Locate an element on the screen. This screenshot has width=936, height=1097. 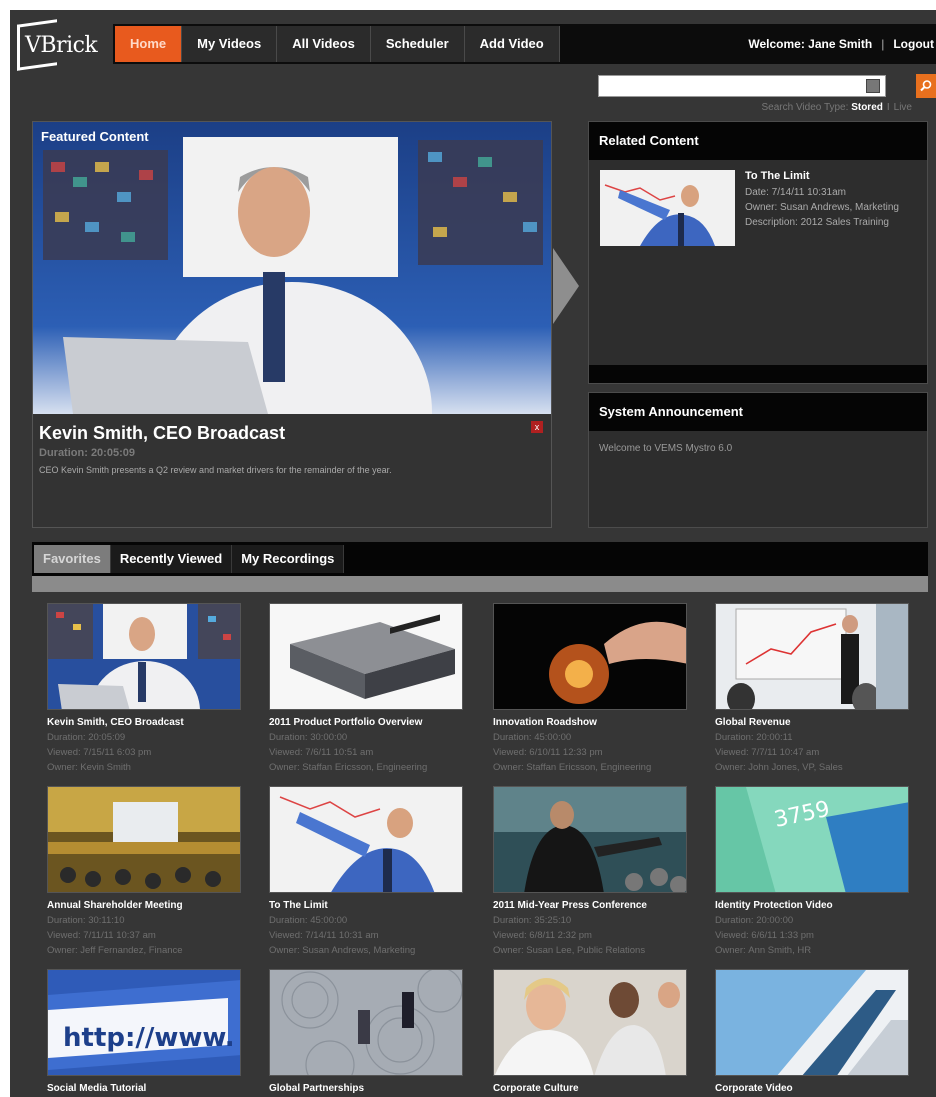
video-viewed: Viewed: 7/6/11 10:51 am is located at coordinates (369, 752).